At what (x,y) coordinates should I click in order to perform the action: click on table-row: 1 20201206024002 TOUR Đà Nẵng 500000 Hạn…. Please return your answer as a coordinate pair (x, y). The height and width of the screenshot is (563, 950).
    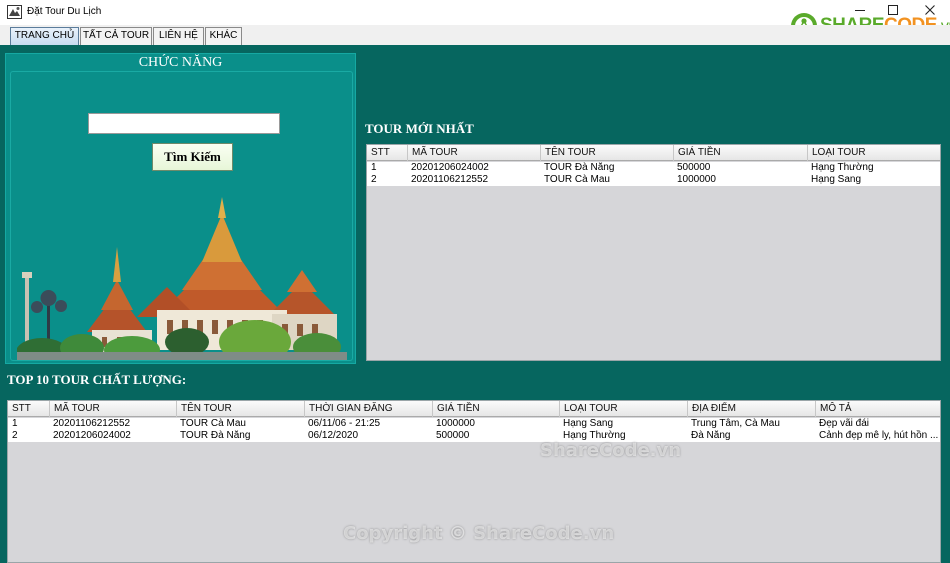
    Looking at the image, I should click on (653, 168).